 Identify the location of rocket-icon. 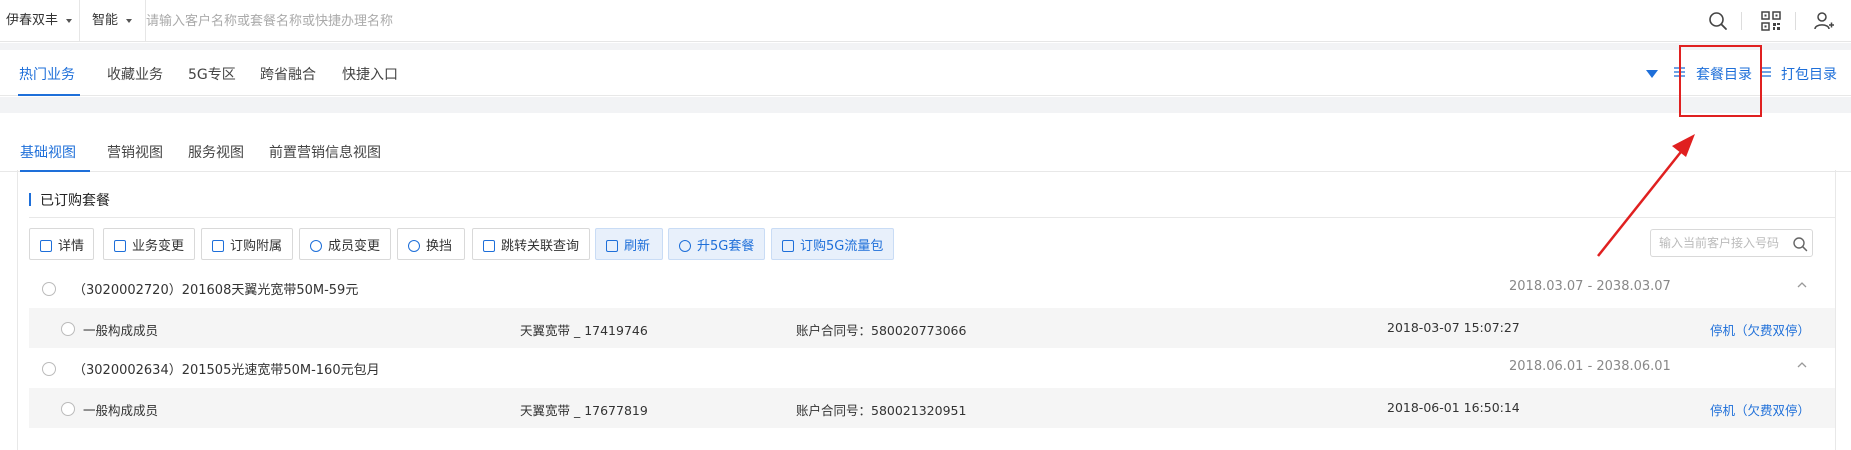
(685, 245).